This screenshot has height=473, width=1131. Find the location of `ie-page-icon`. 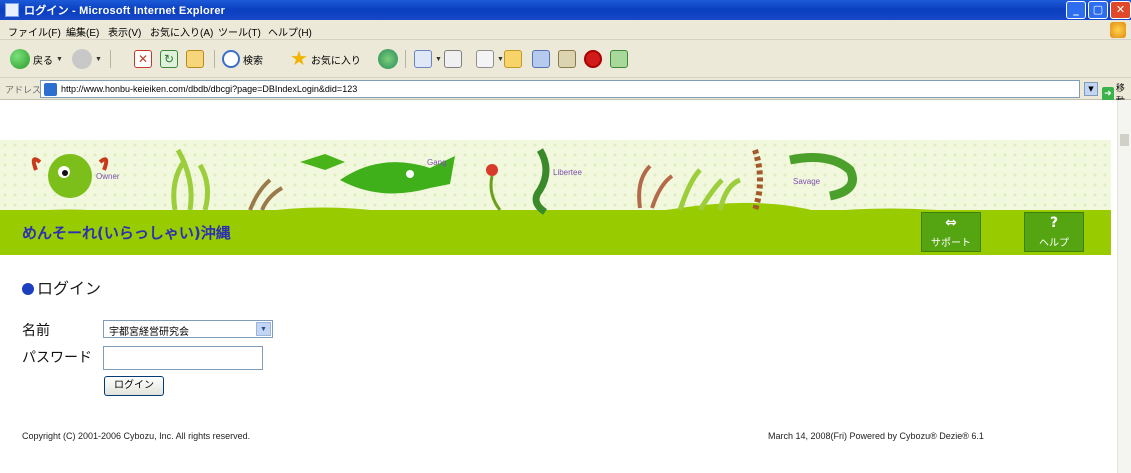

ie-page-icon is located at coordinates (12, 10).